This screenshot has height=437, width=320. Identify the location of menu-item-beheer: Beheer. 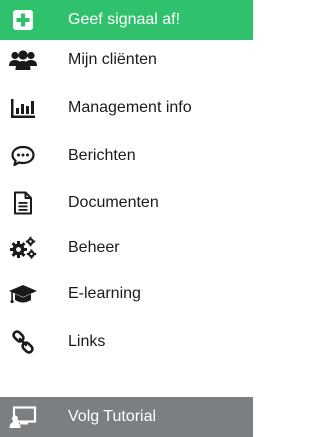
(126, 248).